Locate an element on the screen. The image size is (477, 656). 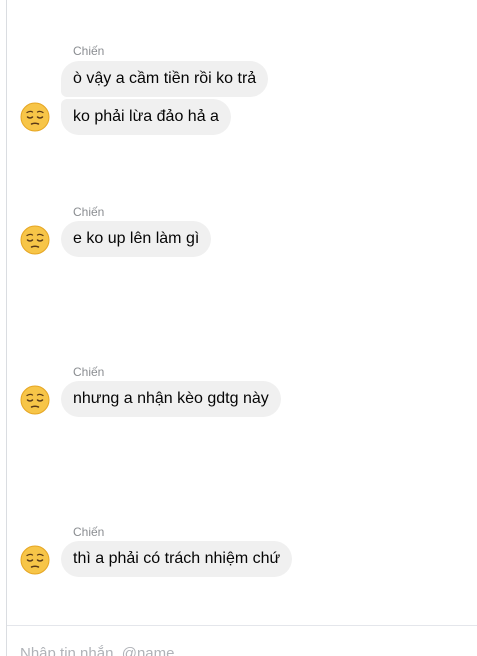
message-bubble: ko phải lừa đảo hả a is located at coordinates (146, 117).